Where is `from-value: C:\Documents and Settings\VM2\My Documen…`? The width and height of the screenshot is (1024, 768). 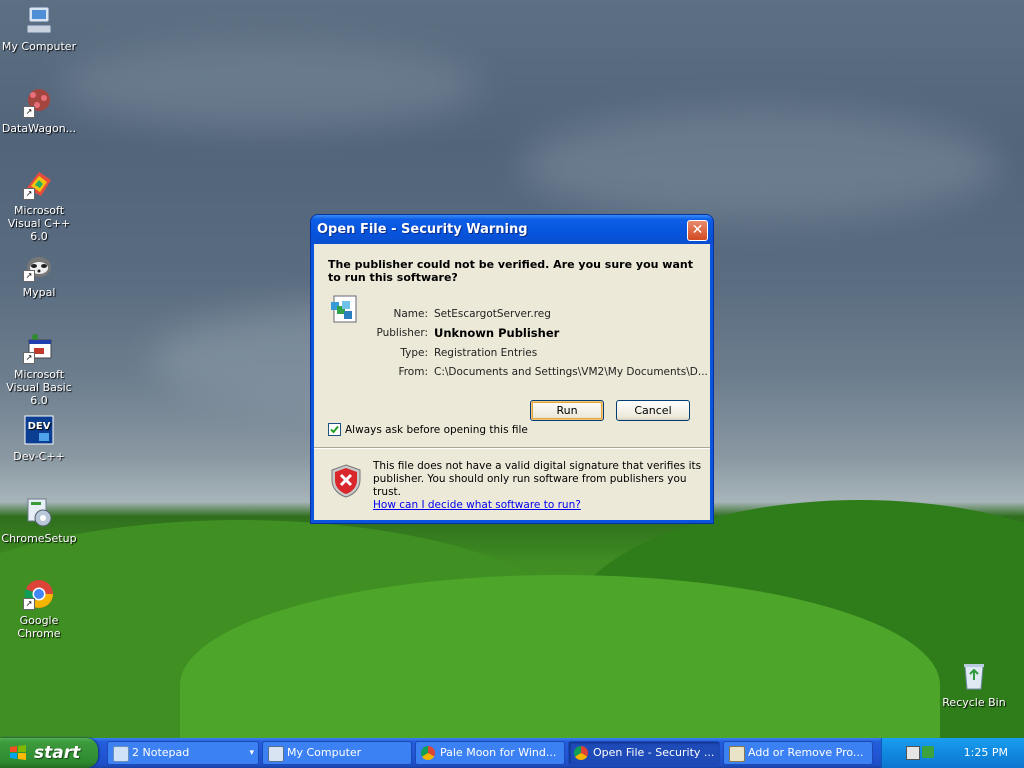 from-value: C:\Documents and Settings\VM2\My Documen… is located at coordinates (571, 372).